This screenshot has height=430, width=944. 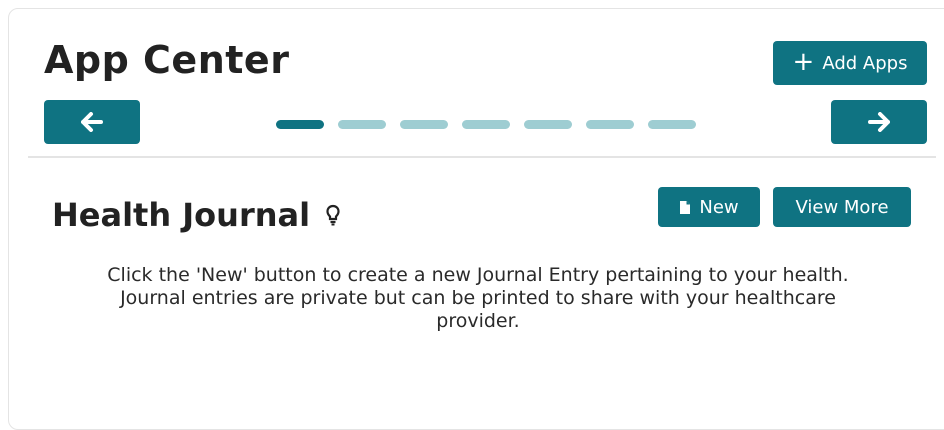 I want to click on arrow-left-icon, so click(x=92, y=122).